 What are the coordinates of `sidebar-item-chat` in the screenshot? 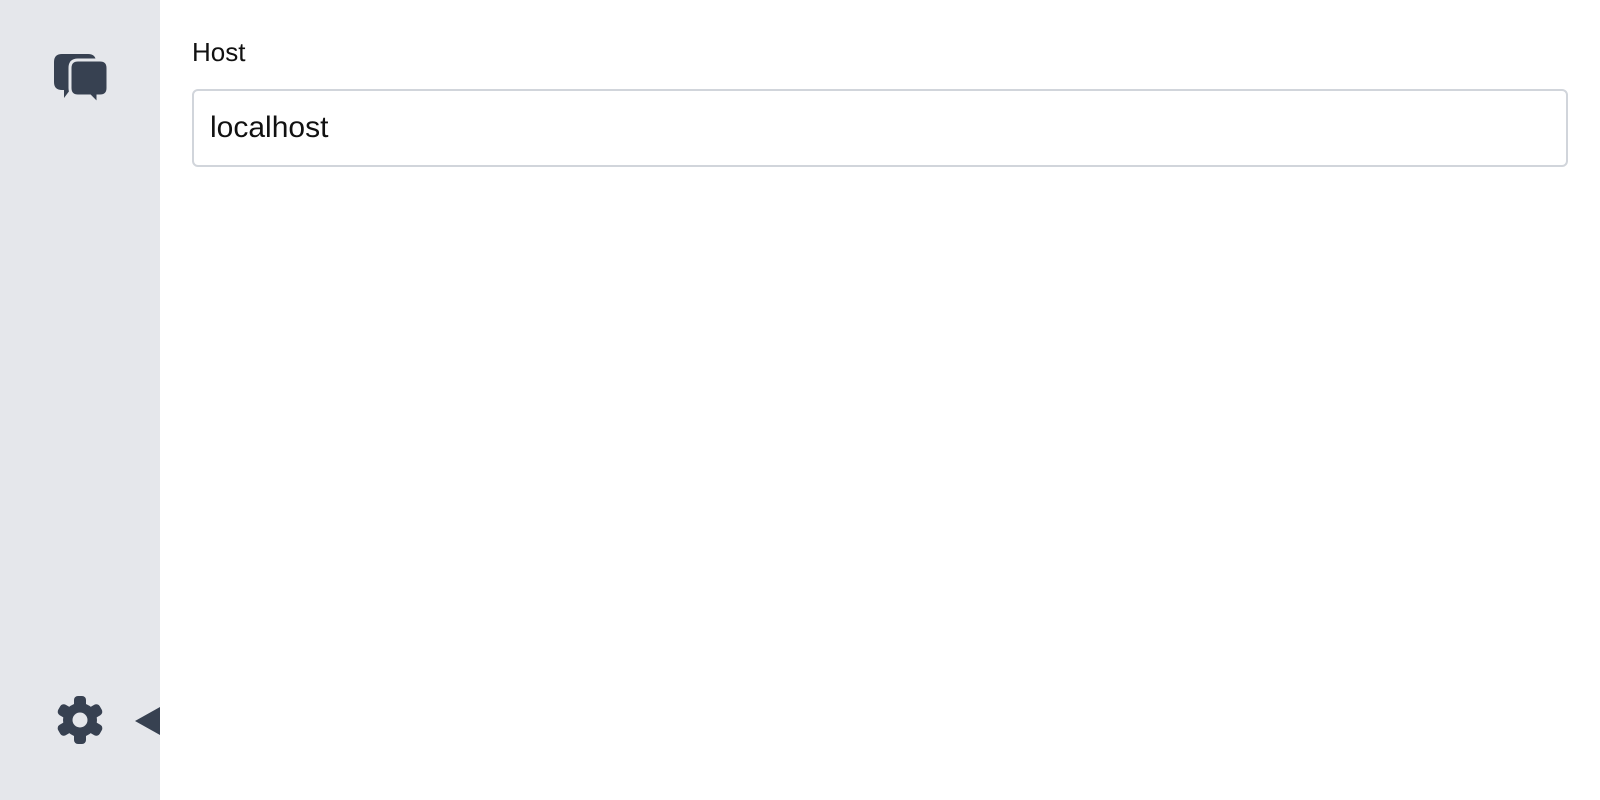 It's located at (80, 80).